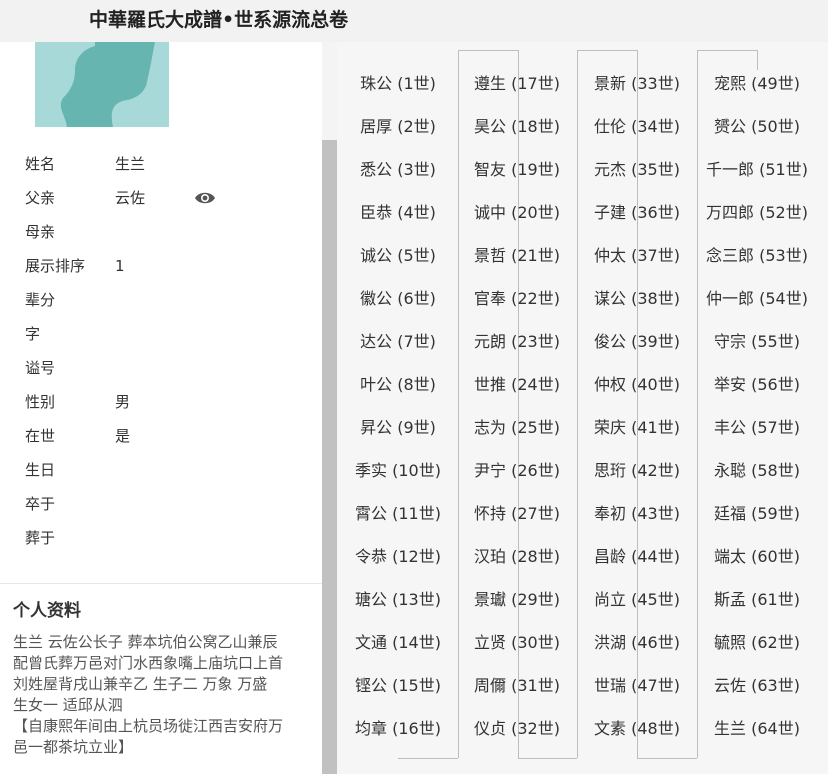 This screenshot has width=828, height=774. Describe the element at coordinates (637, 170) in the screenshot. I see `generation-item: 元杰 (35世)` at that location.